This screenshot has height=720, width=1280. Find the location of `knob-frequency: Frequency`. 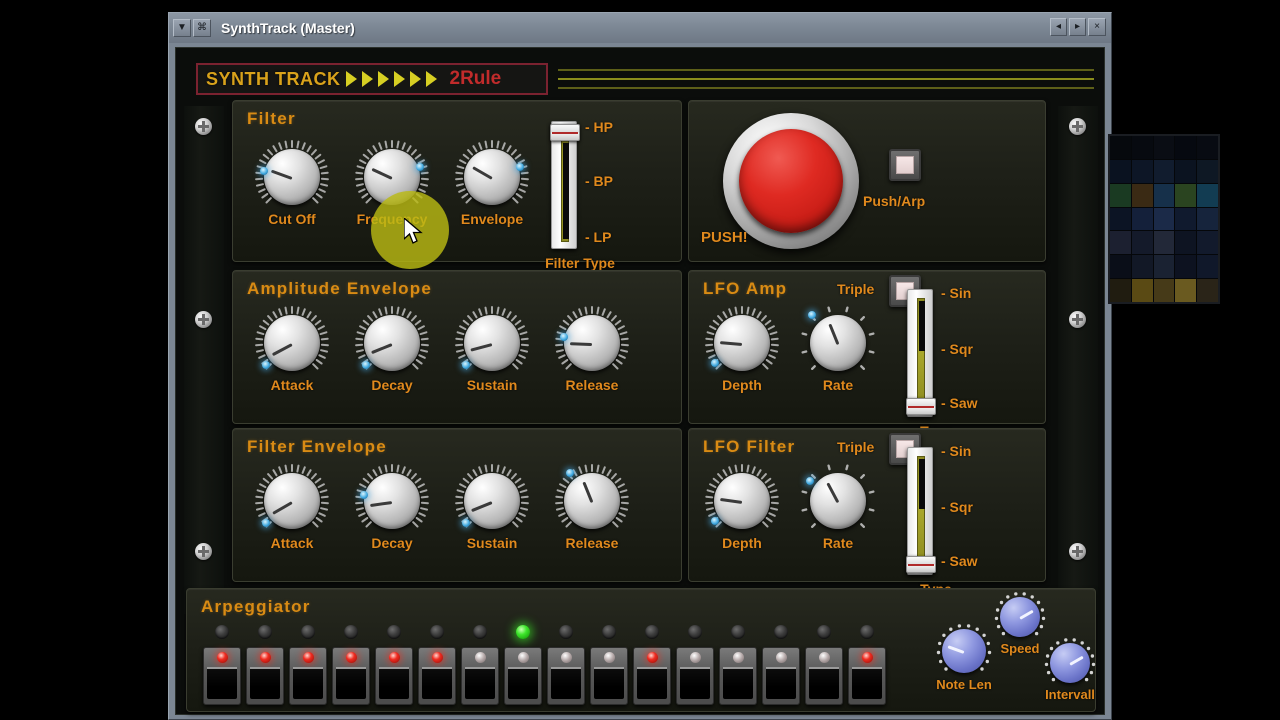

knob-frequency: Frequency is located at coordinates (392, 183).